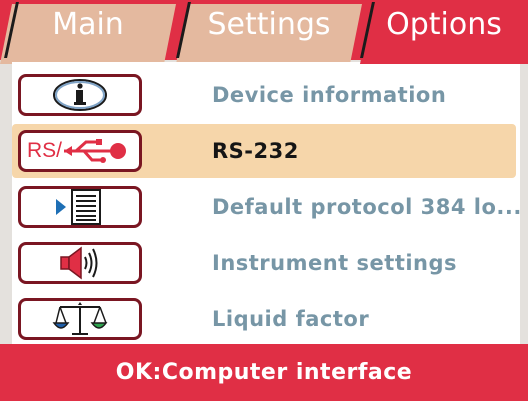 The width and height of the screenshot is (528, 401). What do you see at coordinates (329, 95) in the screenshot?
I see `menu-item-label: Device information` at bounding box center [329, 95].